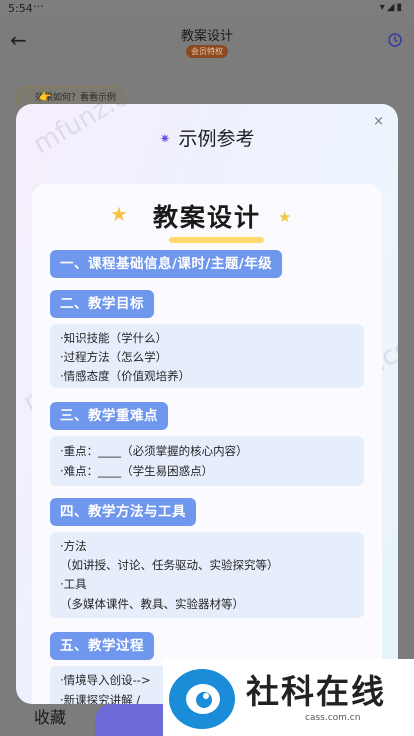  Describe the element at coordinates (114, 357) in the screenshot. I see `section-line: ·过程方法（怎么学）` at that location.